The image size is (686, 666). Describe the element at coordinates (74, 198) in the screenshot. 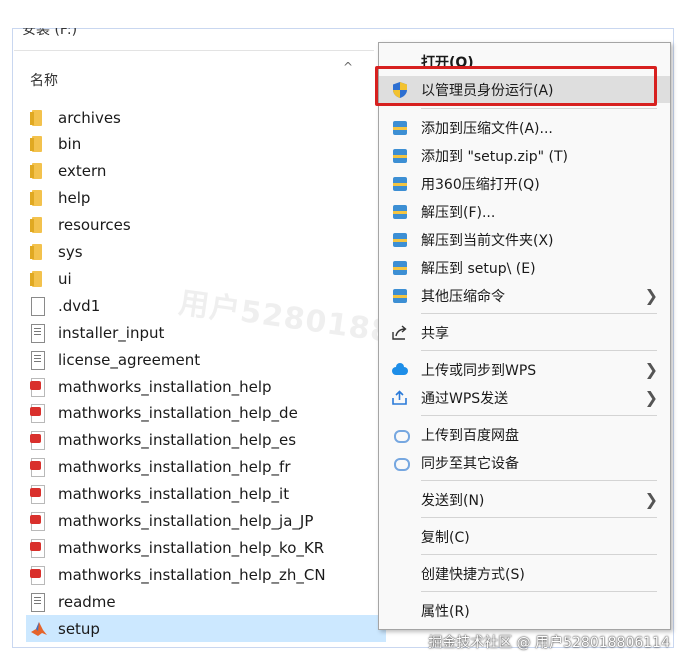

I see `file-name: help` at that location.